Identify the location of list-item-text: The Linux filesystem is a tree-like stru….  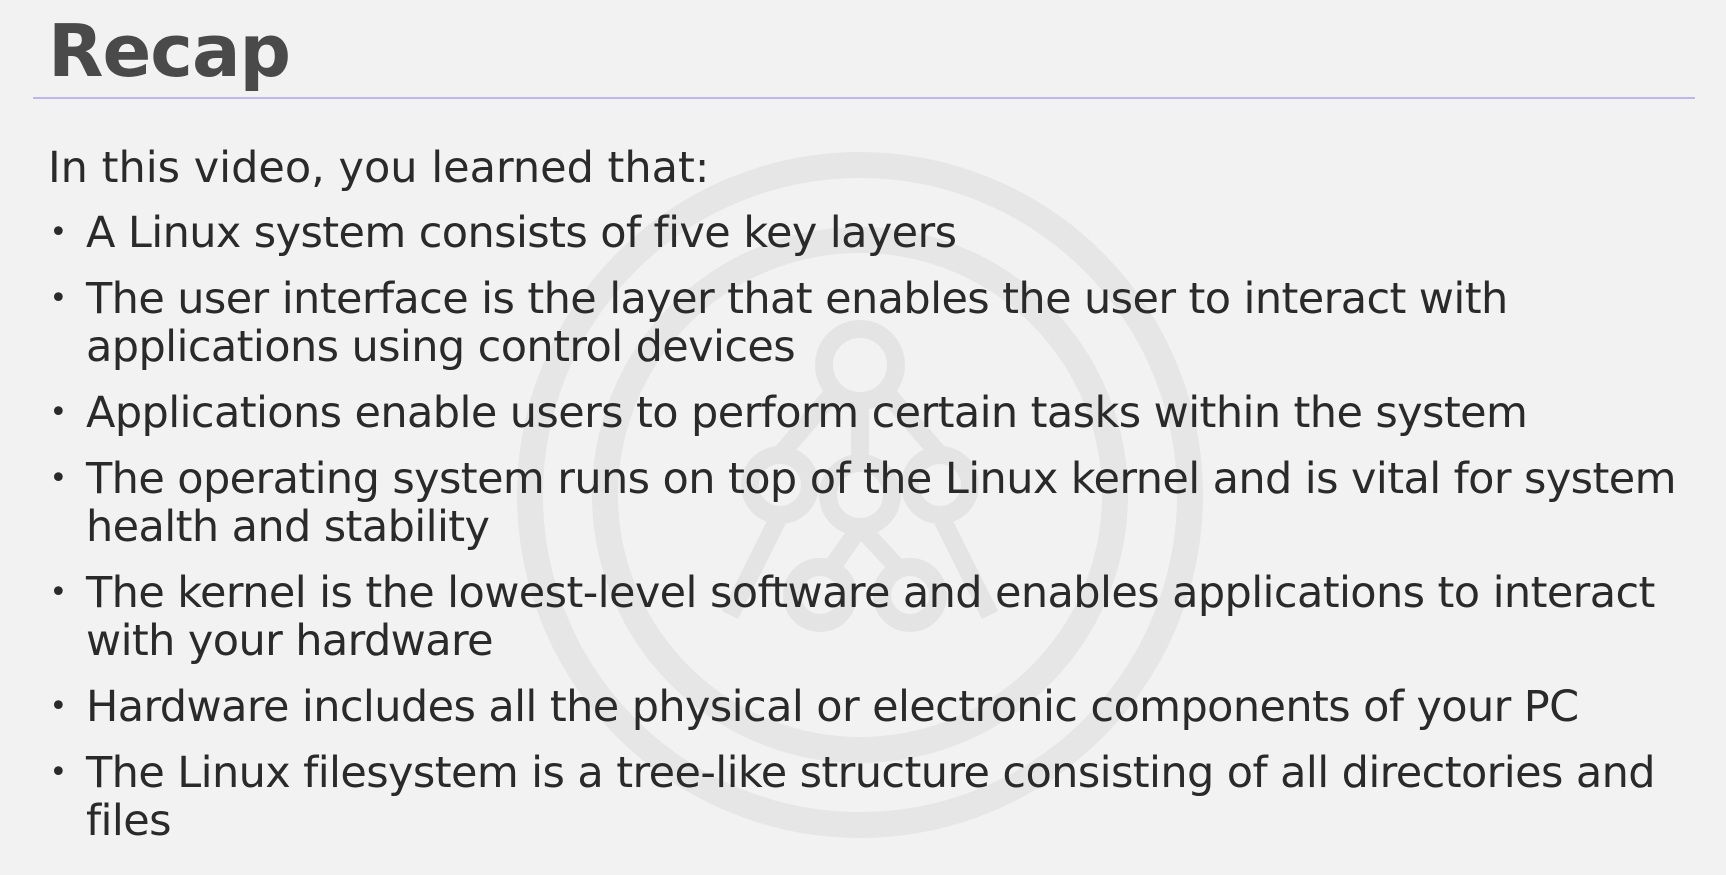
(871, 797).